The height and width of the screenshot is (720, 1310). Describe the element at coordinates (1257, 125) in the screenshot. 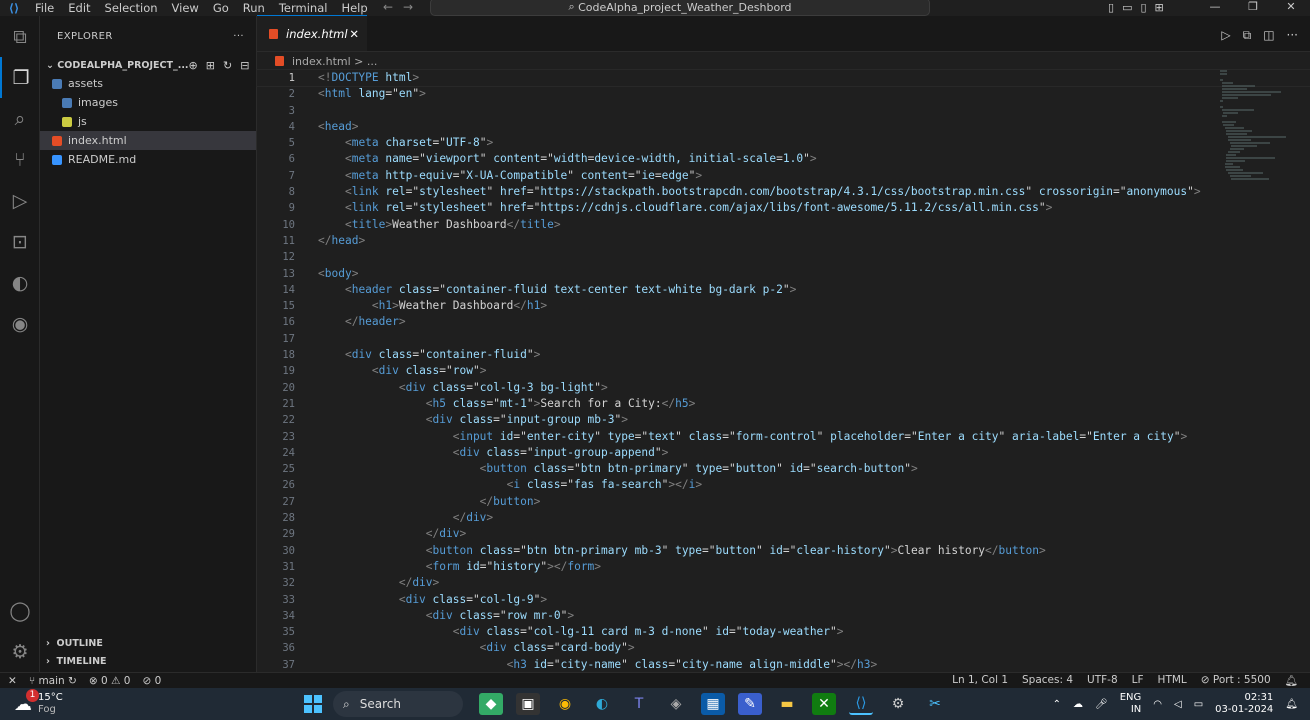

I see `minimap` at that location.